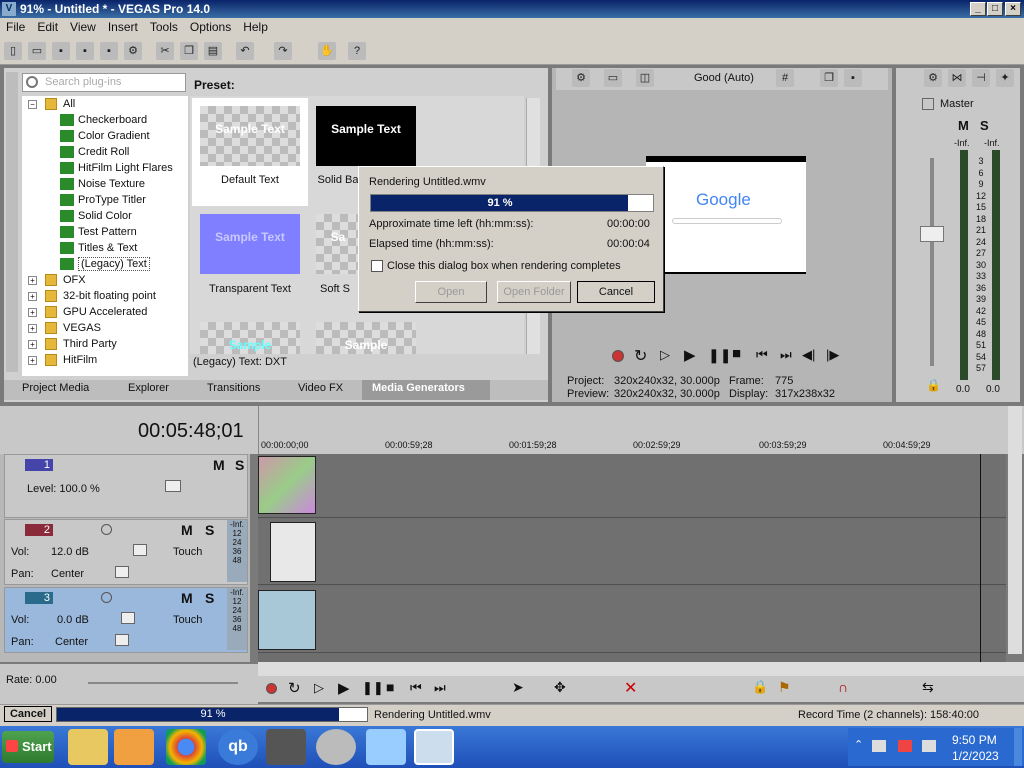 This screenshot has height=768, width=1024. What do you see at coordinates (560, 687) in the screenshot?
I see `envelope-tool-icon: ✥` at bounding box center [560, 687].